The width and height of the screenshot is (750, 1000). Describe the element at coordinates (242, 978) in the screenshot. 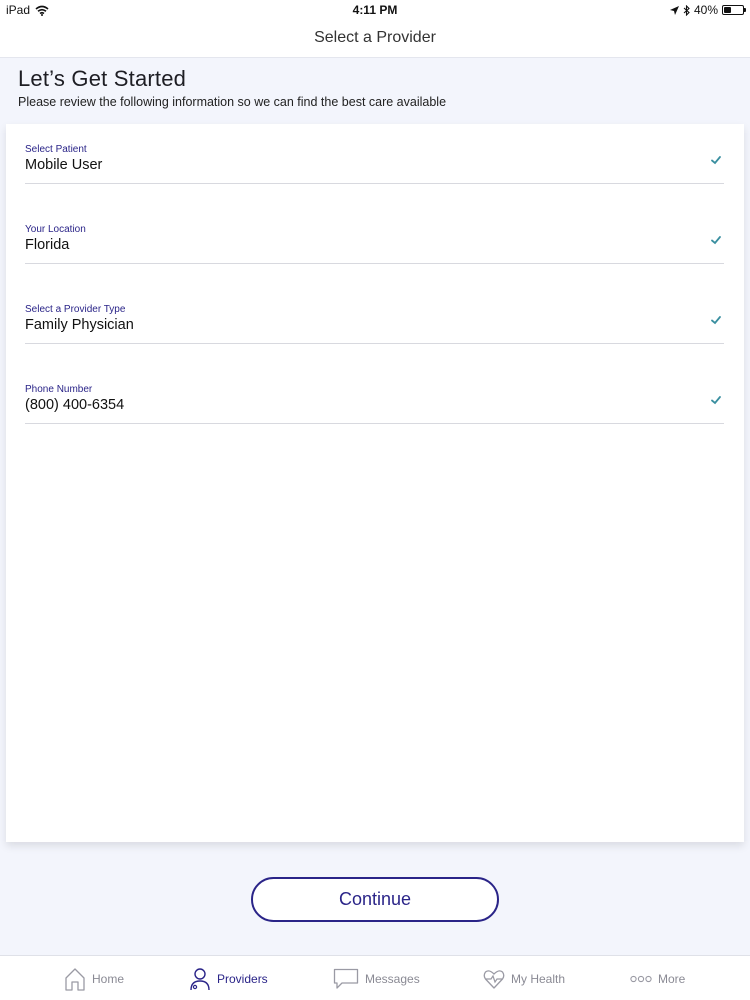

I see `tab-label: Providers` at that location.